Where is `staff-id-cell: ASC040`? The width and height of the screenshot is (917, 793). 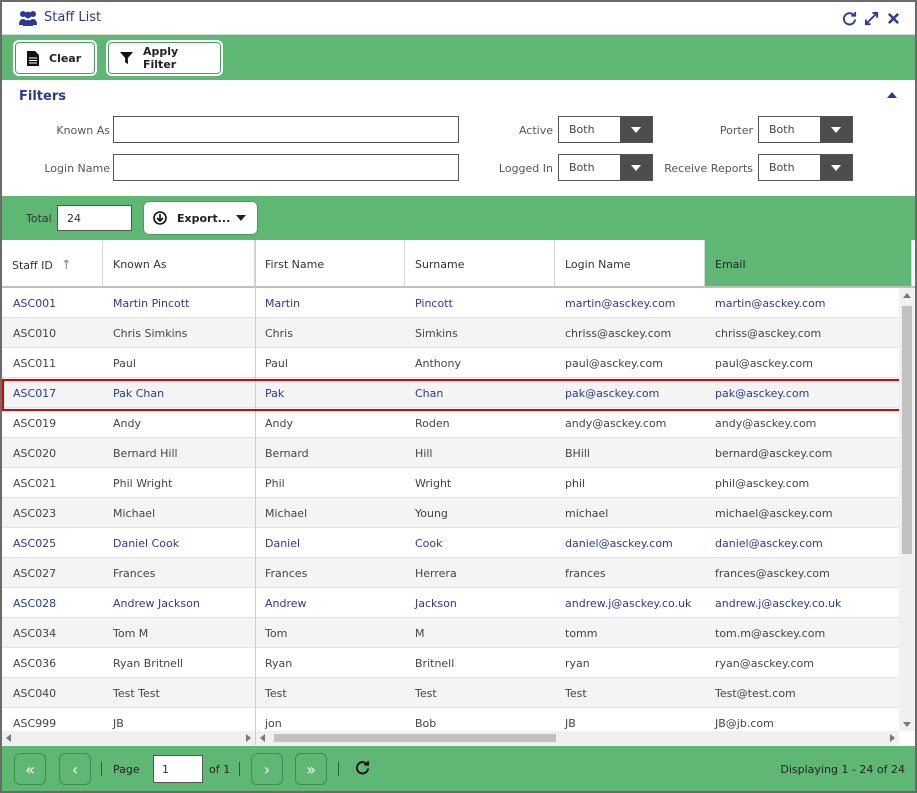 staff-id-cell: ASC040 is located at coordinates (35, 693).